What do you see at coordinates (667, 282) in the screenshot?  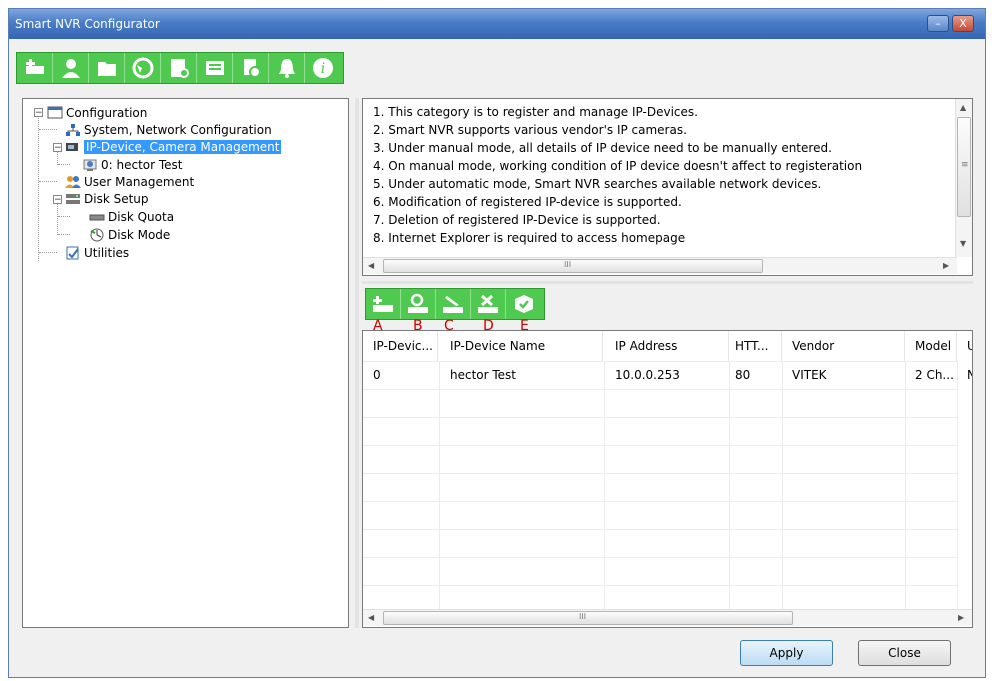 I see `horizontal-splitter` at bounding box center [667, 282].